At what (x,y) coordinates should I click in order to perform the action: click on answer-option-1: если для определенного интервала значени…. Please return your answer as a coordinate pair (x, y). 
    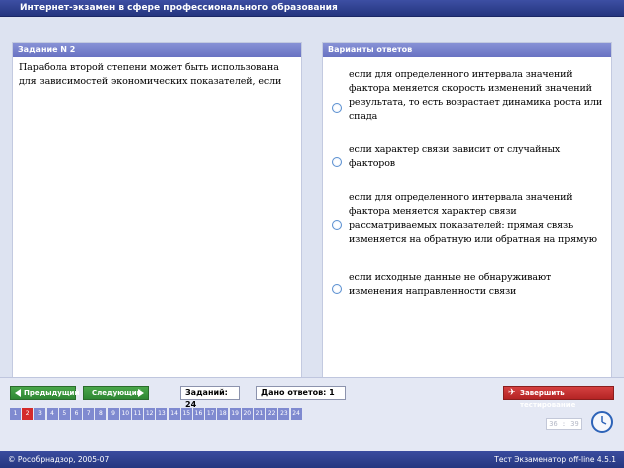
    Looking at the image, I should click on (468, 93).